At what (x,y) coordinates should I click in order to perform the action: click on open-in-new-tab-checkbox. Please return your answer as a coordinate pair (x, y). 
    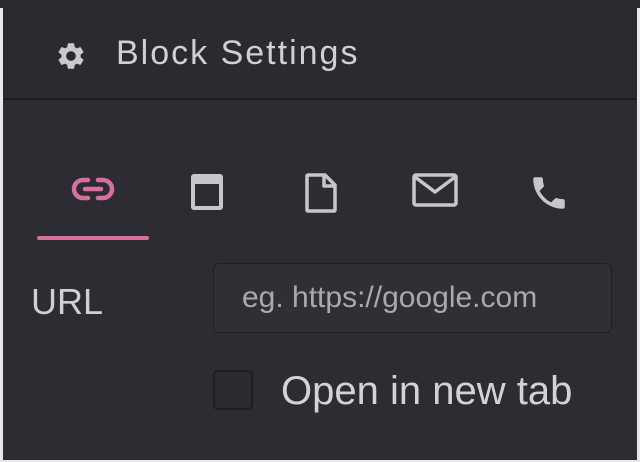
    Looking at the image, I should click on (233, 390).